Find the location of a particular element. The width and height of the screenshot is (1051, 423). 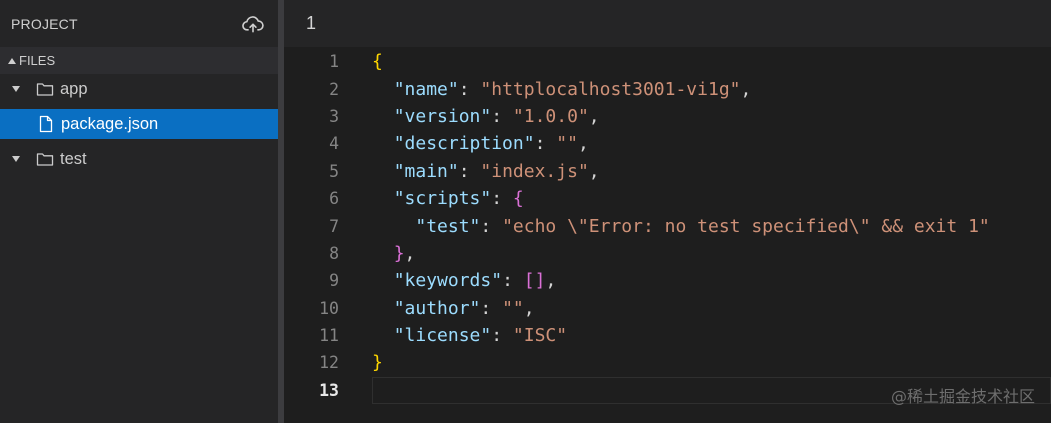

line-number: 11 is located at coordinates (329, 336).